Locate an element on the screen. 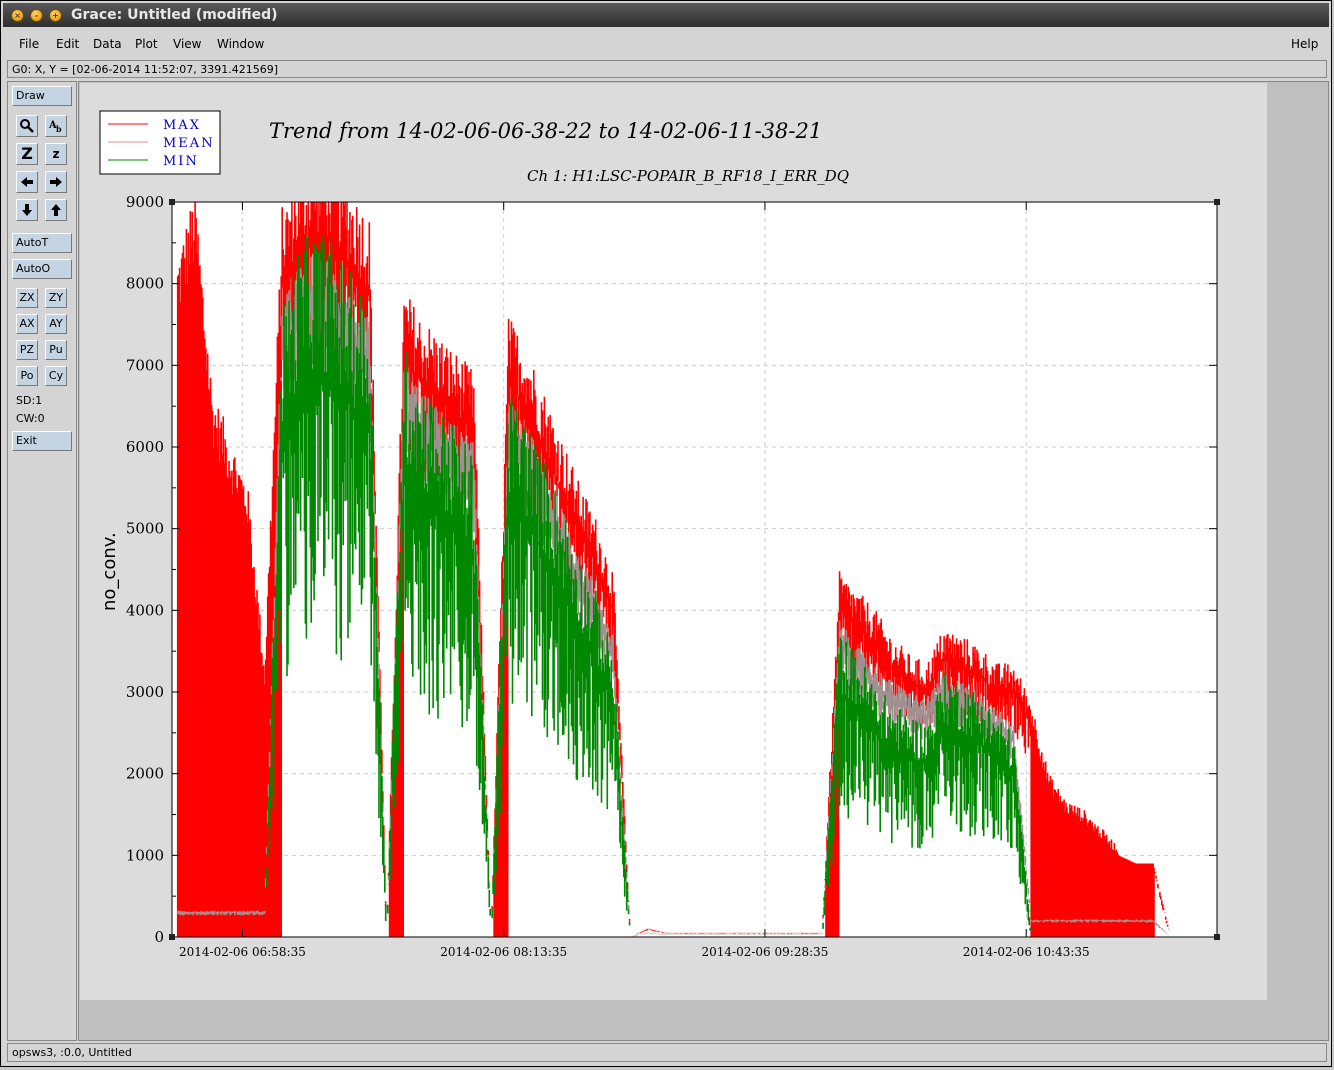 The width and height of the screenshot is (1334, 1070). arrow-right-icon is located at coordinates (56, 182).